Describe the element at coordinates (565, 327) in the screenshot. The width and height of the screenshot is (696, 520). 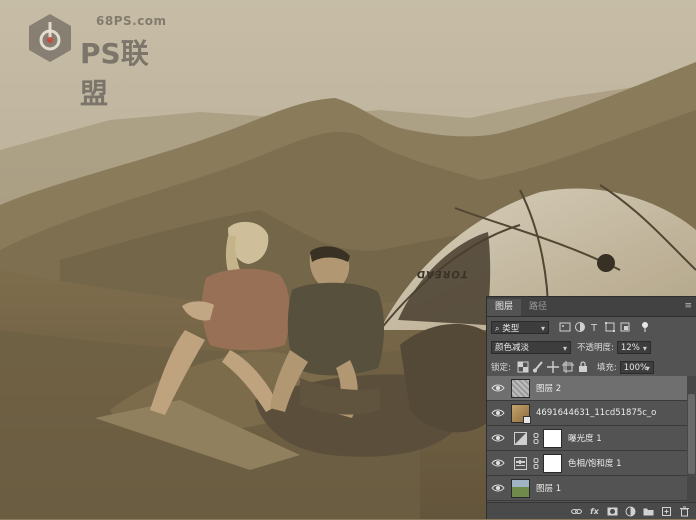
I see `filter-pixel-icon` at that location.